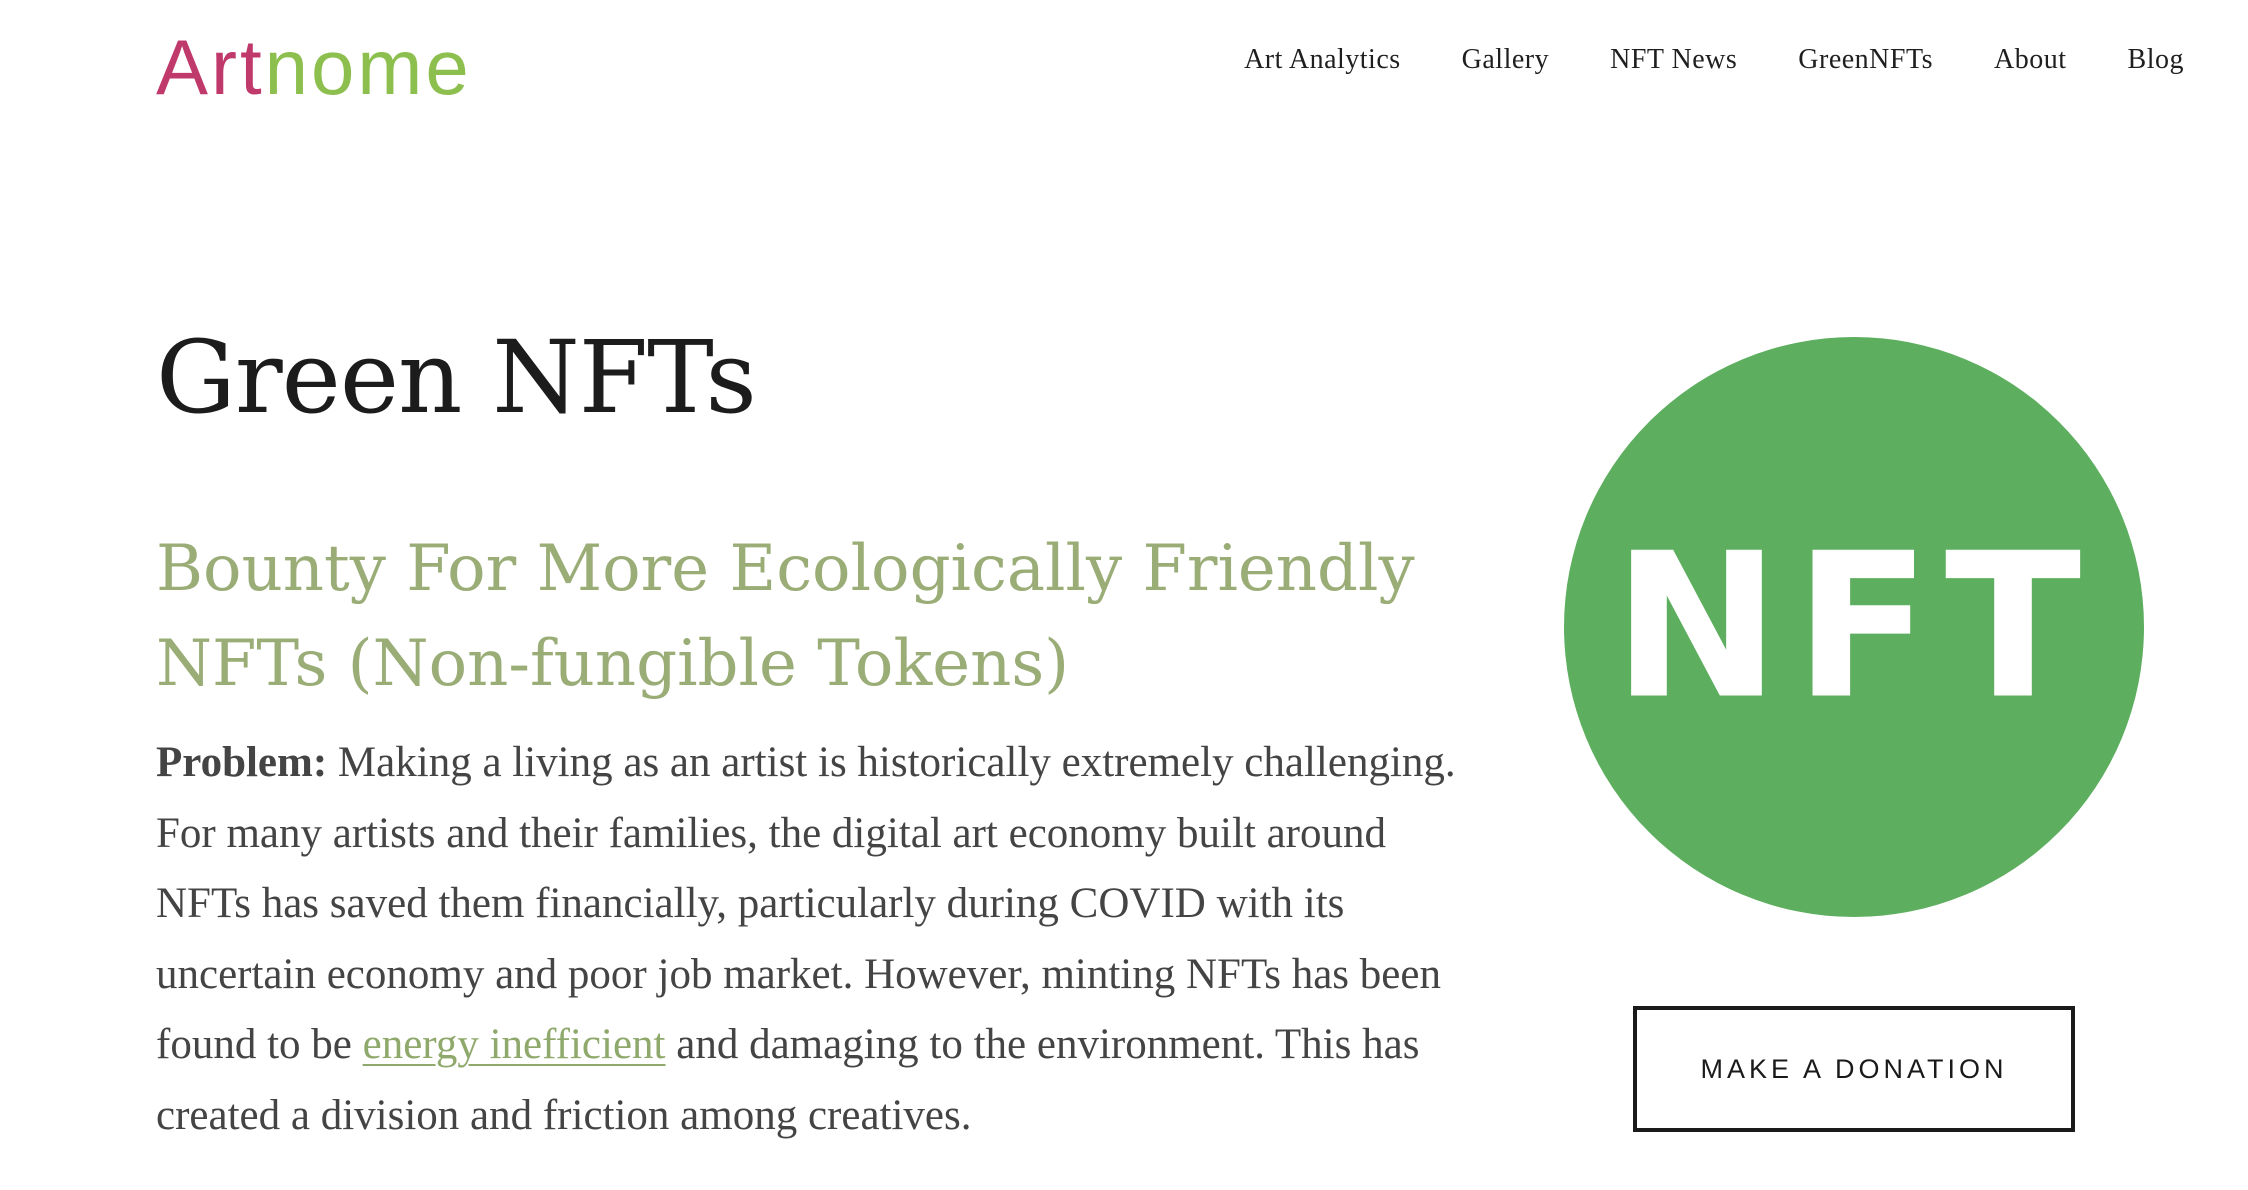 The width and height of the screenshot is (2248, 1190). I want to click on nav-item-blog: Blog, so click(2156, 60).